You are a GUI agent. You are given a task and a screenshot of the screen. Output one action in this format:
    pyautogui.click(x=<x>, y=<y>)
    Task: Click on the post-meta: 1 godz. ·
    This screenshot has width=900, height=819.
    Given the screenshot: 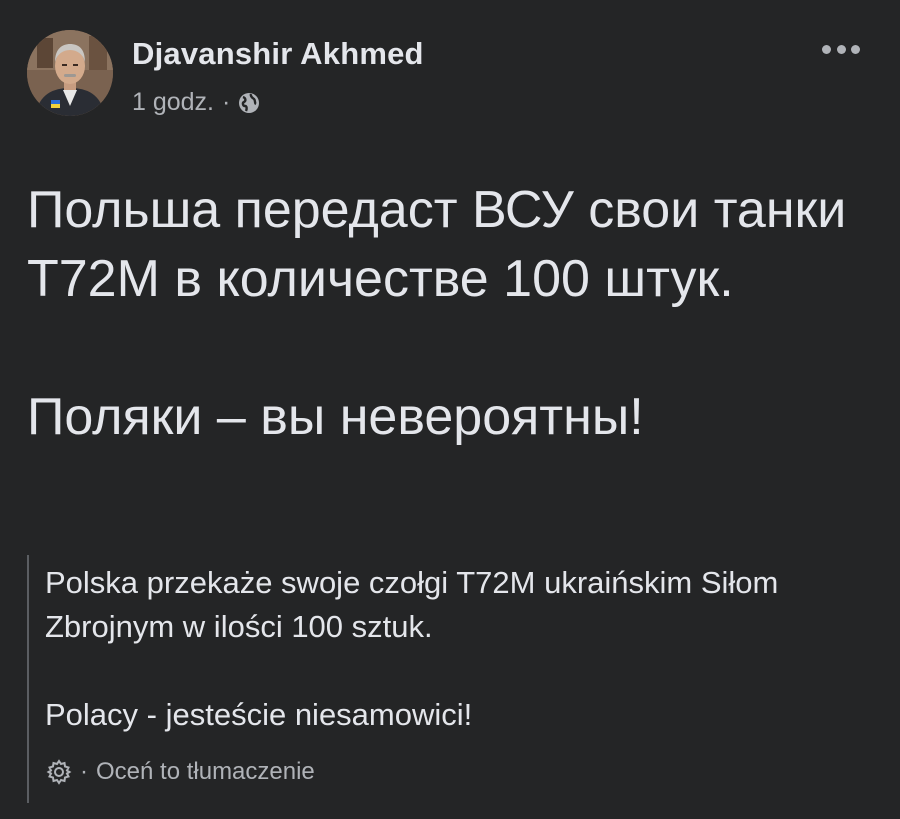 What is the action you would take?
    pyautogui.click(x=196, y=102)
    